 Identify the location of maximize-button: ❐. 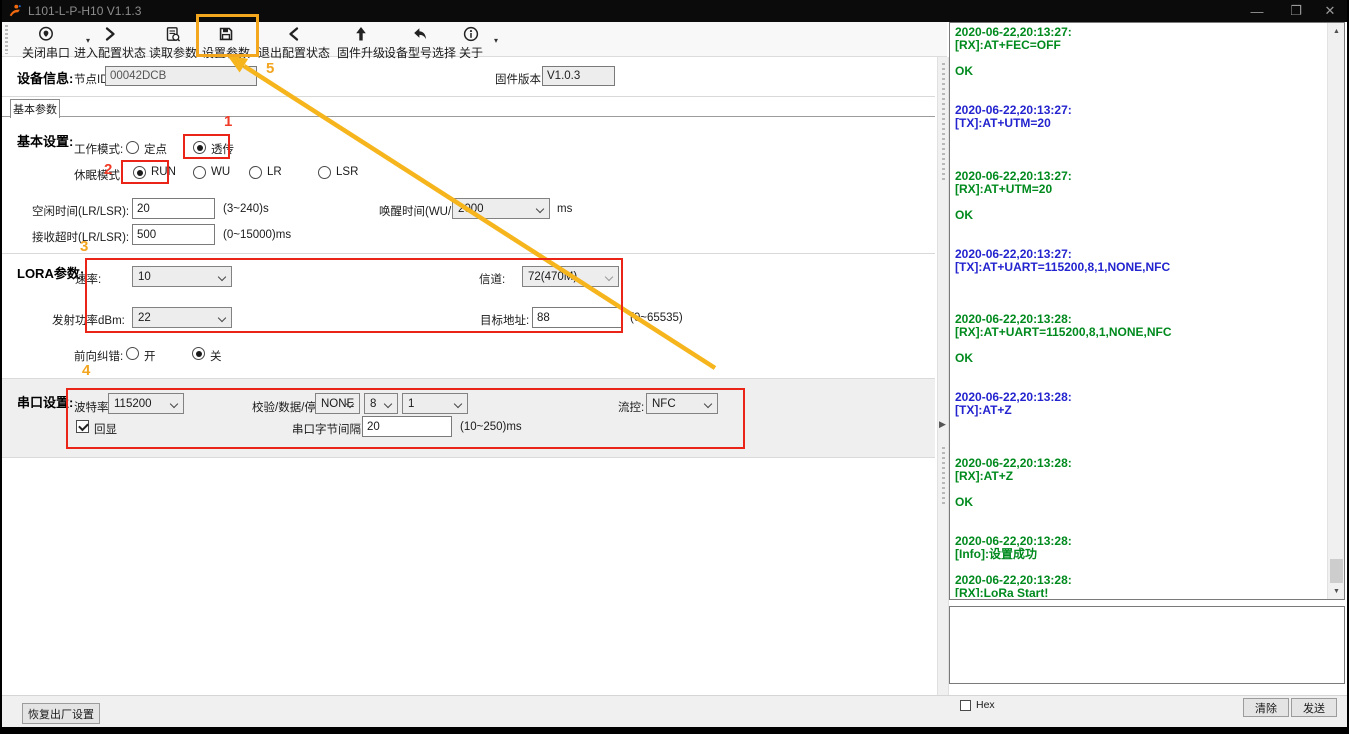
(1296, 11).